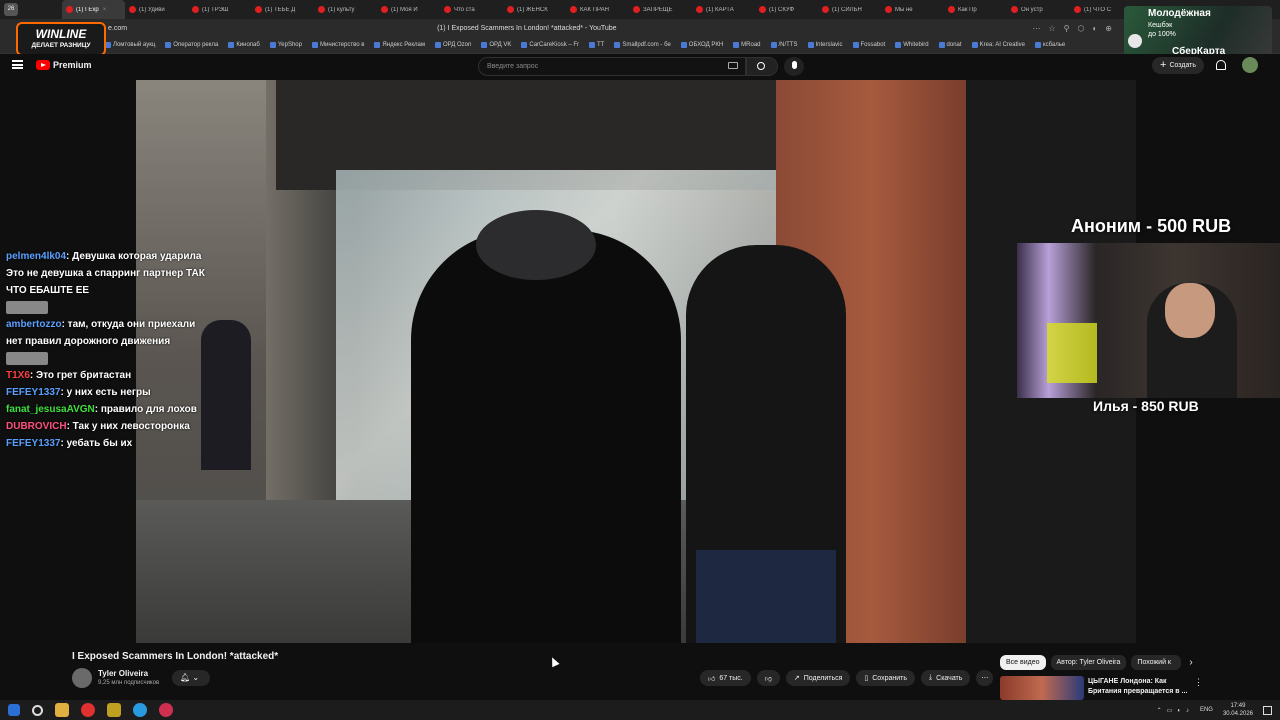 This screenshot has height=720, width=1280. Describe the element at coordinates (985, 678) in the screenshot. I see `more-actions-button: ⋯` at that location.